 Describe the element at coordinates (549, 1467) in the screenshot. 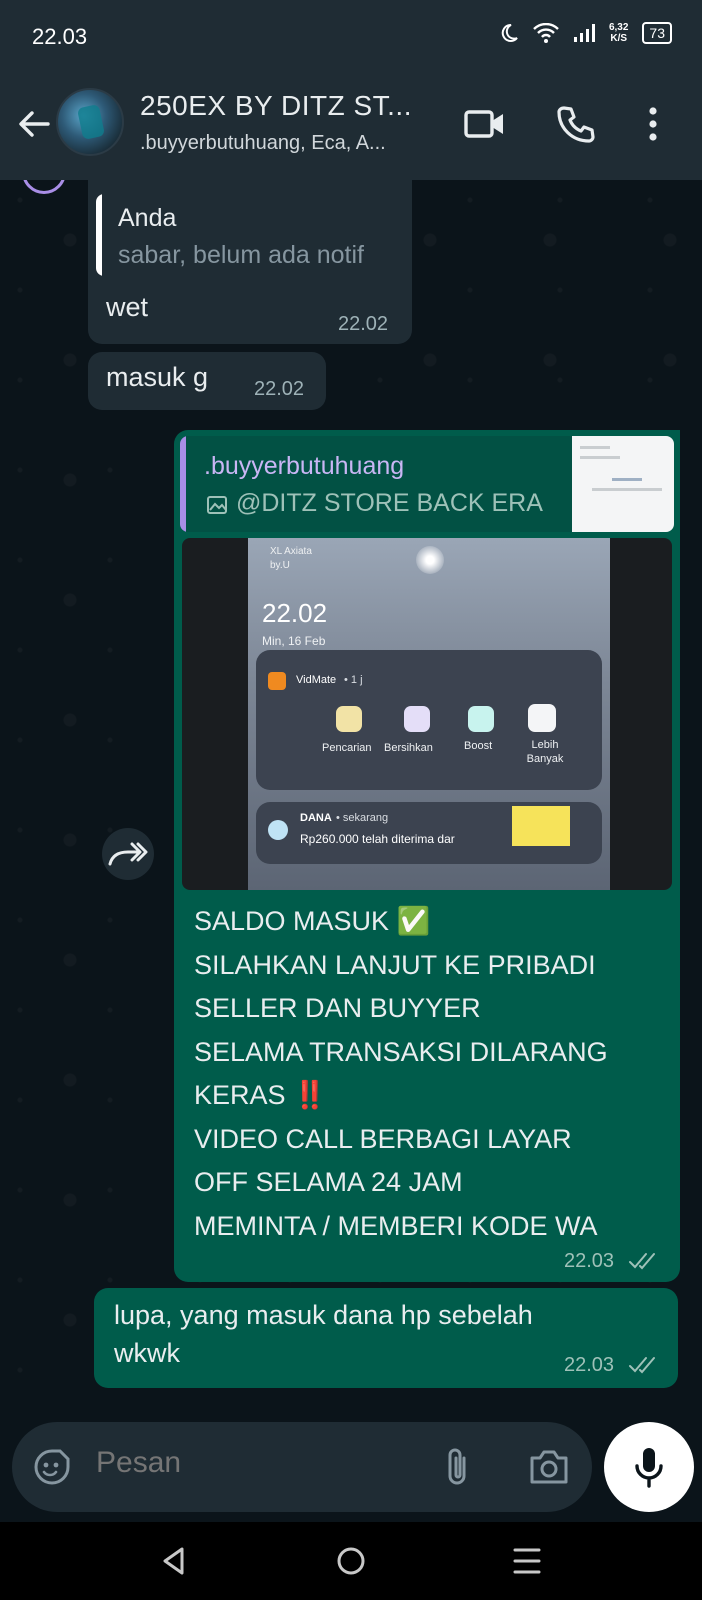

I see `camera-icon` at that location.